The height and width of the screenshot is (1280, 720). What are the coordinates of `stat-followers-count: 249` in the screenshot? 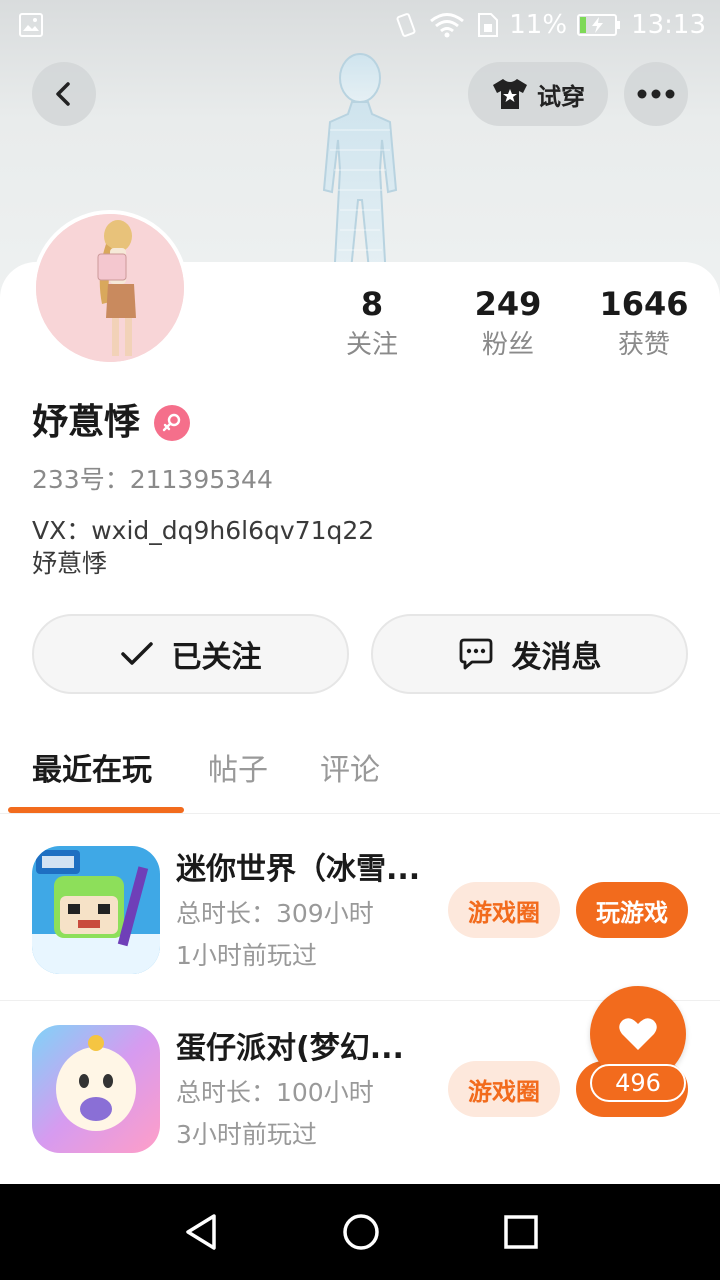 It's located at (508, 304).